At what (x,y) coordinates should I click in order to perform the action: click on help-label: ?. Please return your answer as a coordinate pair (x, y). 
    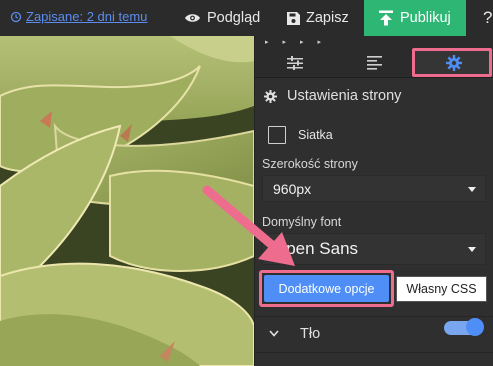
    Looking at the image, I should click on (488, 17).